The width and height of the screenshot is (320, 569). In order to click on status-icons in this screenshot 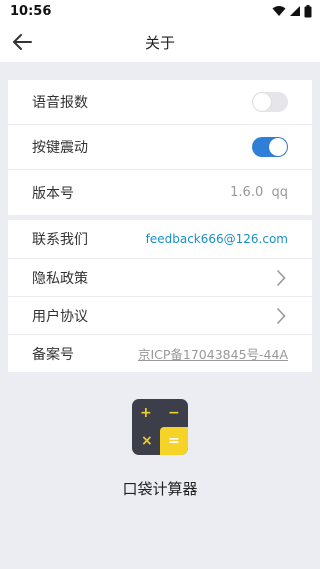, I will do `click(292, 11)`.